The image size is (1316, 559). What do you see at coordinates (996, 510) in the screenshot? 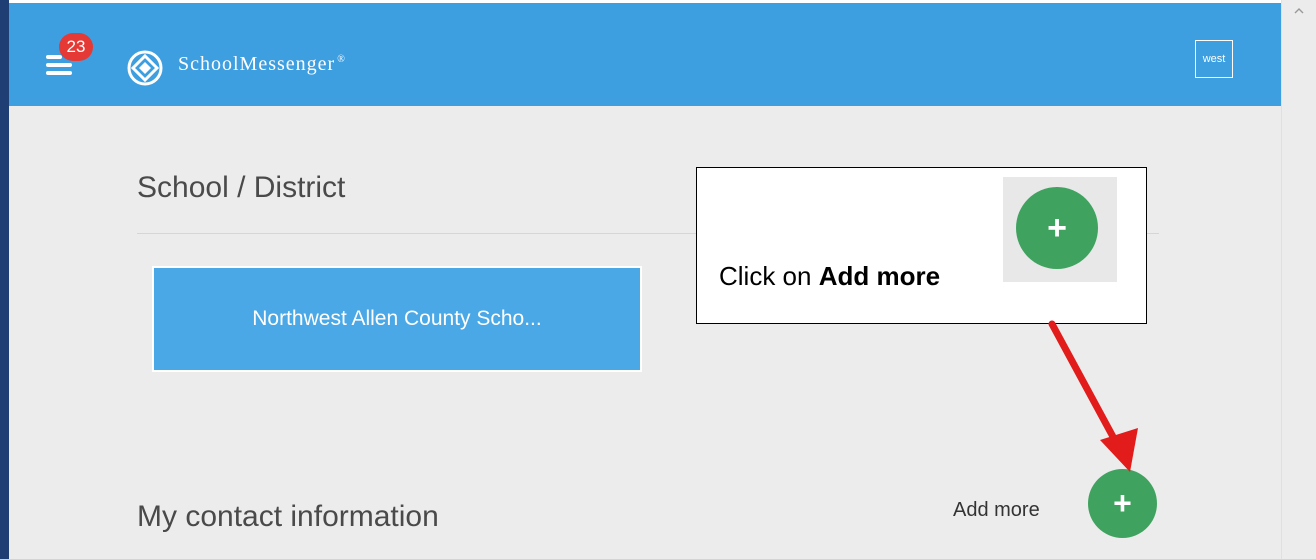
I see `add-more-label: Add more` at bounding box center [996, 510].